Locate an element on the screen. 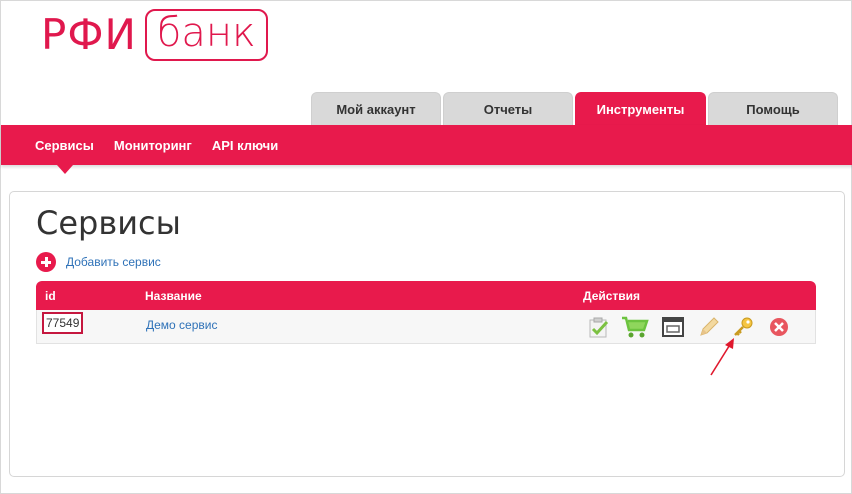 This screenshot has height=494, width=852. delete-icon is located at coordinates (779, 327).